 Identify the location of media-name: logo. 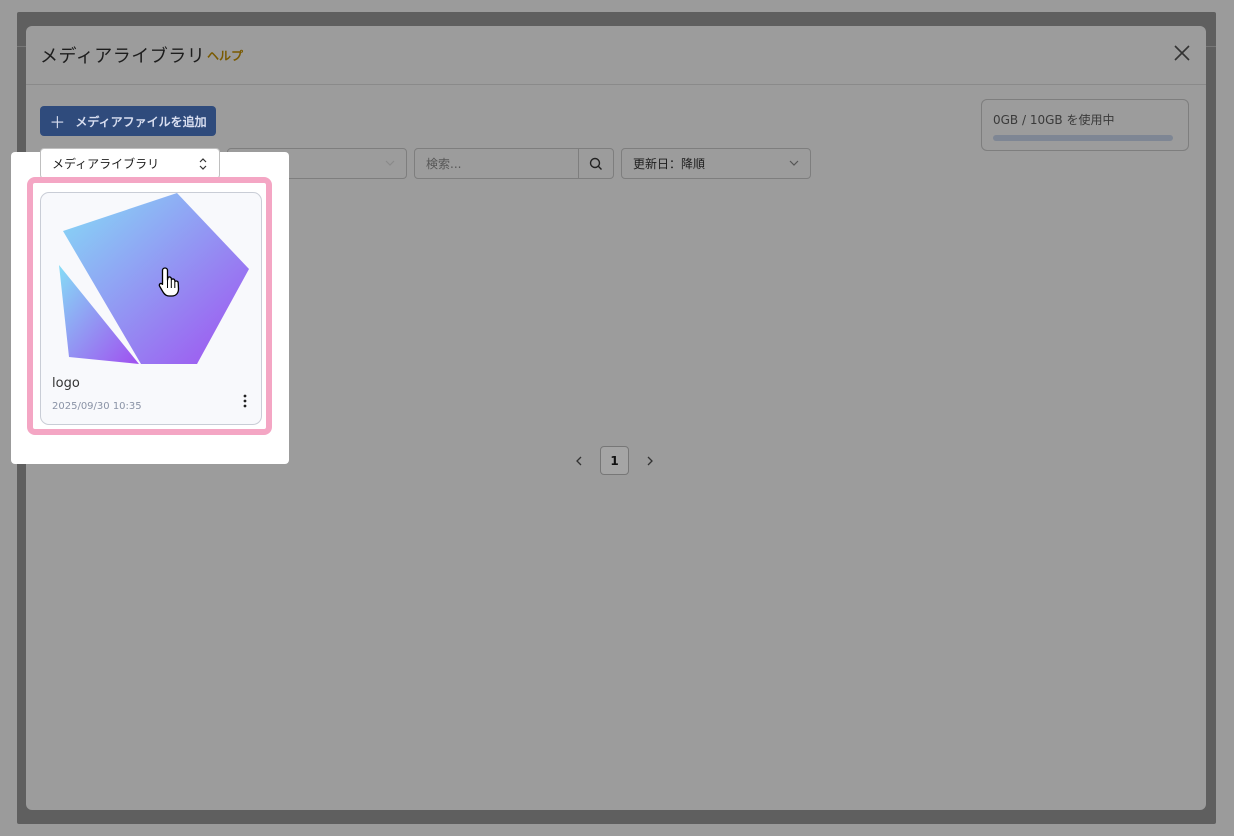
(66, 383).